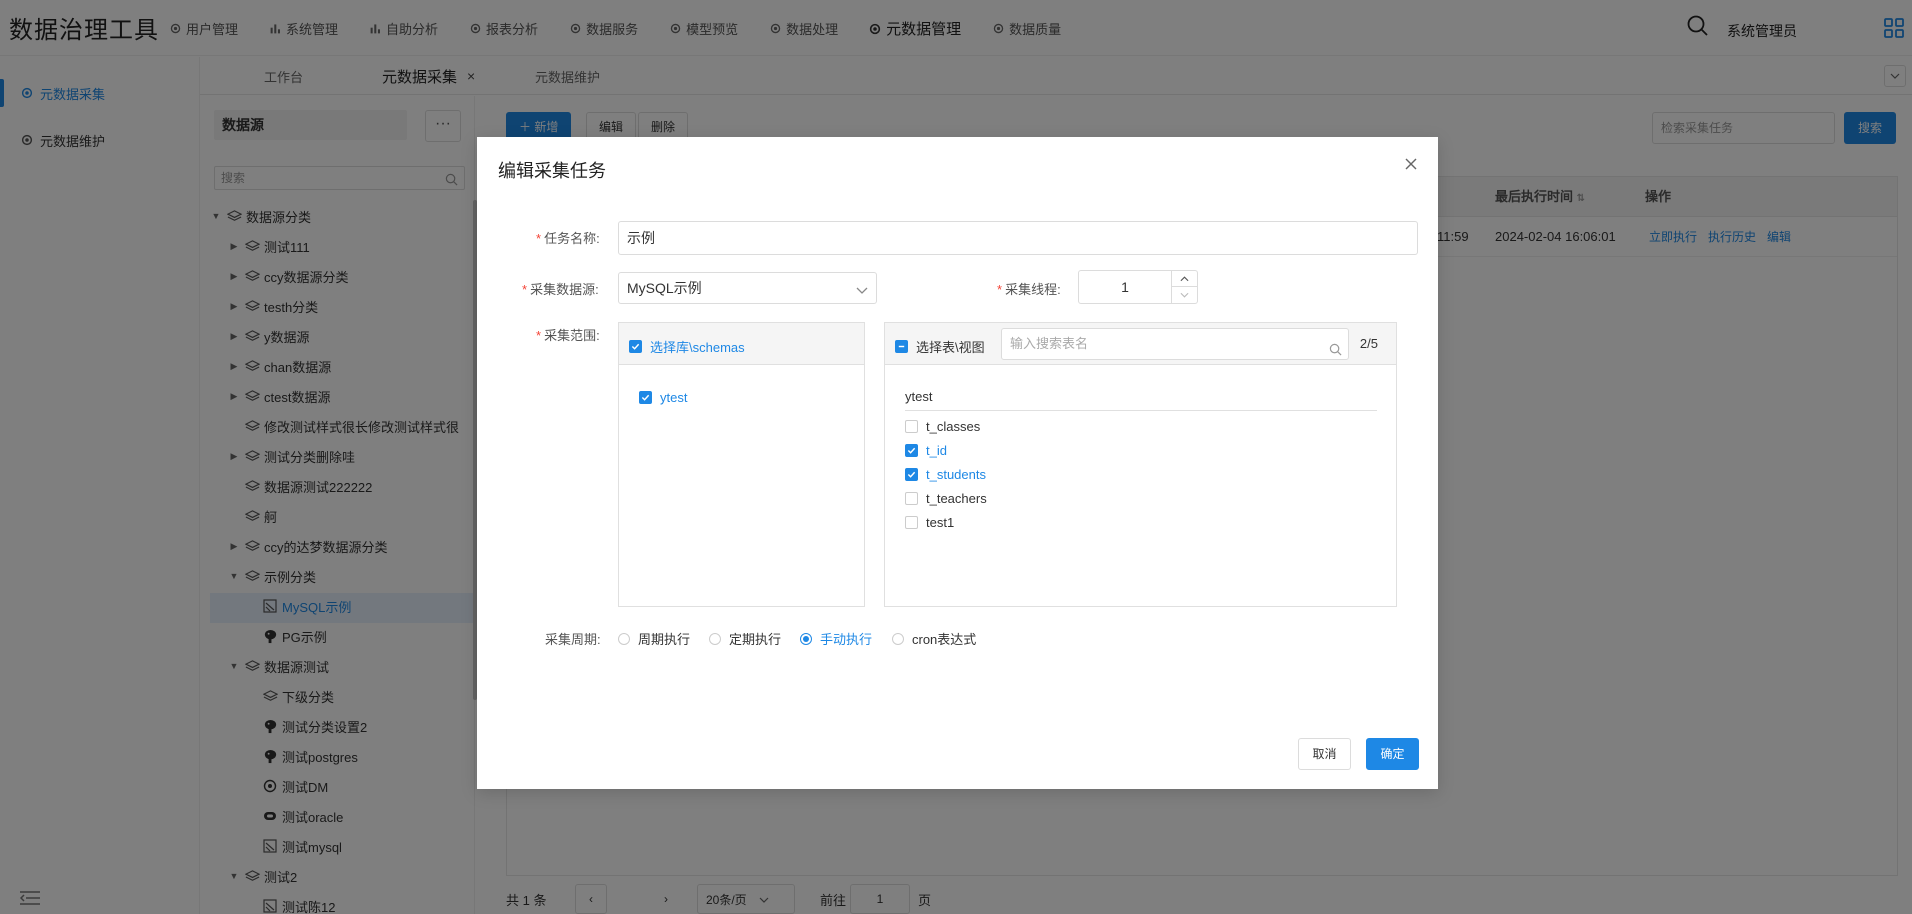  I want to click on table-search-input: 输入搜索表名, so click(1175, 344).